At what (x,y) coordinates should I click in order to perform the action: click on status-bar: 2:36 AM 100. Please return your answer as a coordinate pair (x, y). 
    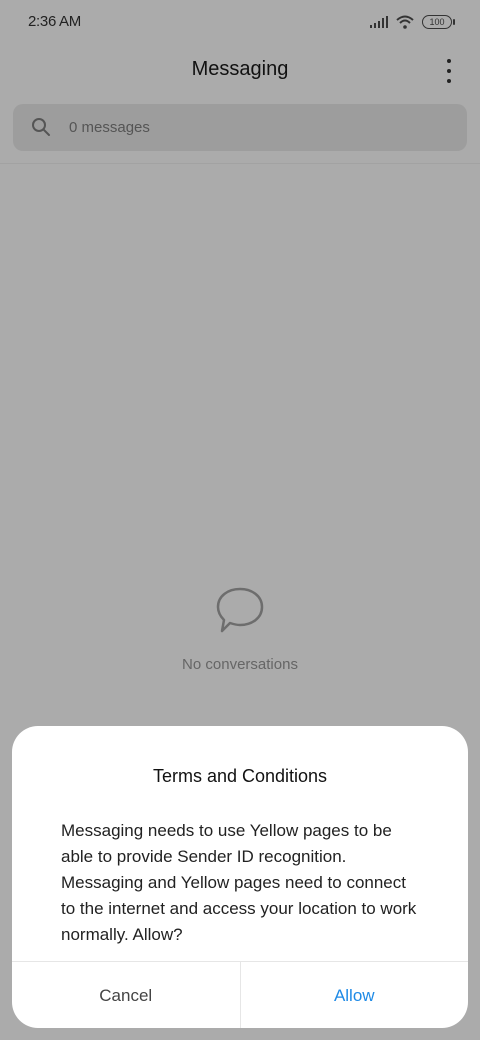
    Looking at the image, I should click on (240, 22).